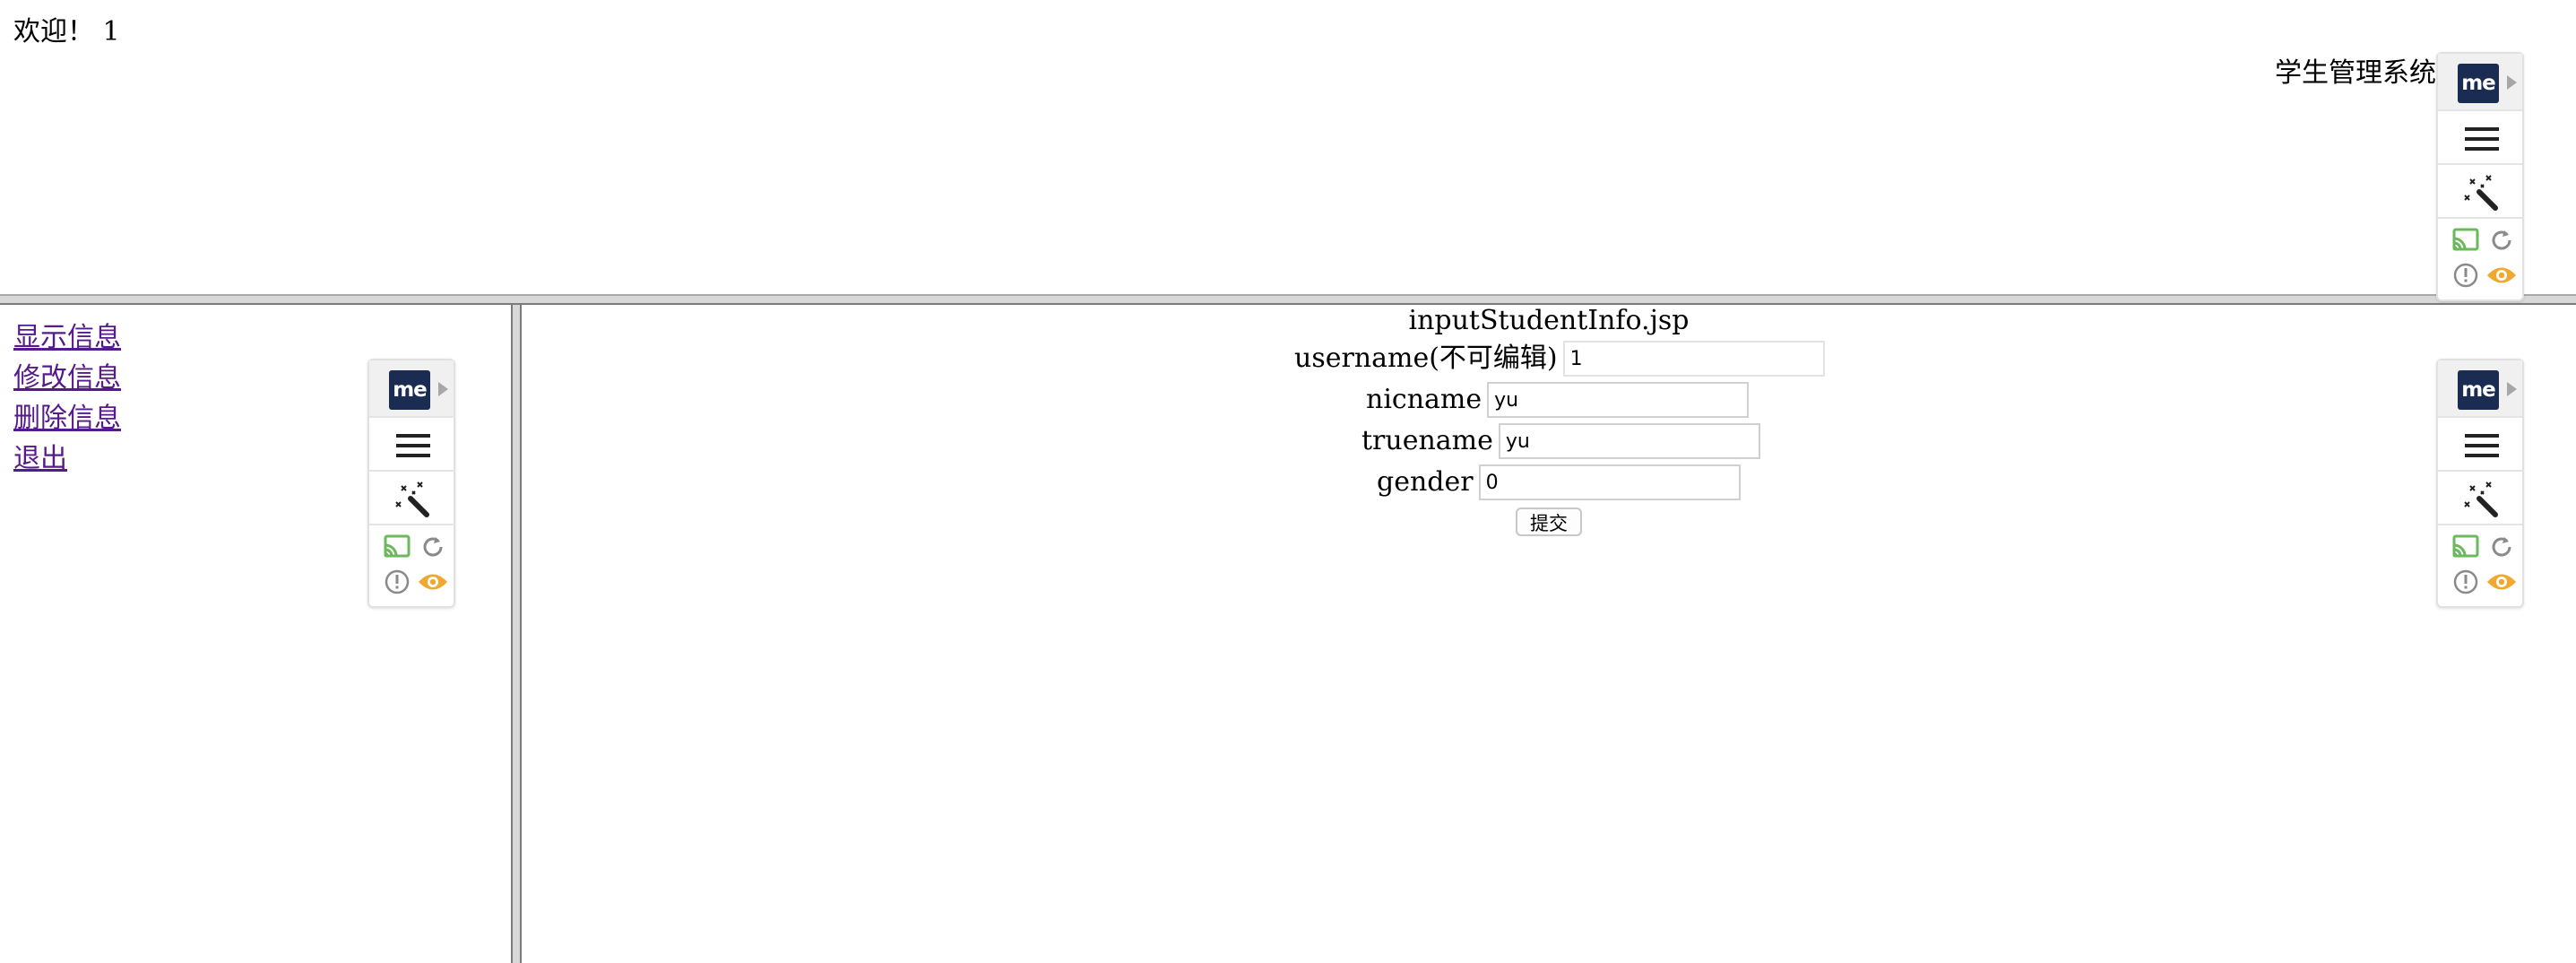 This screenshot has height=963, width=2576. Describe the element at coordinates (1629, 441) in the screenshot. I see `truename-field` at that location.